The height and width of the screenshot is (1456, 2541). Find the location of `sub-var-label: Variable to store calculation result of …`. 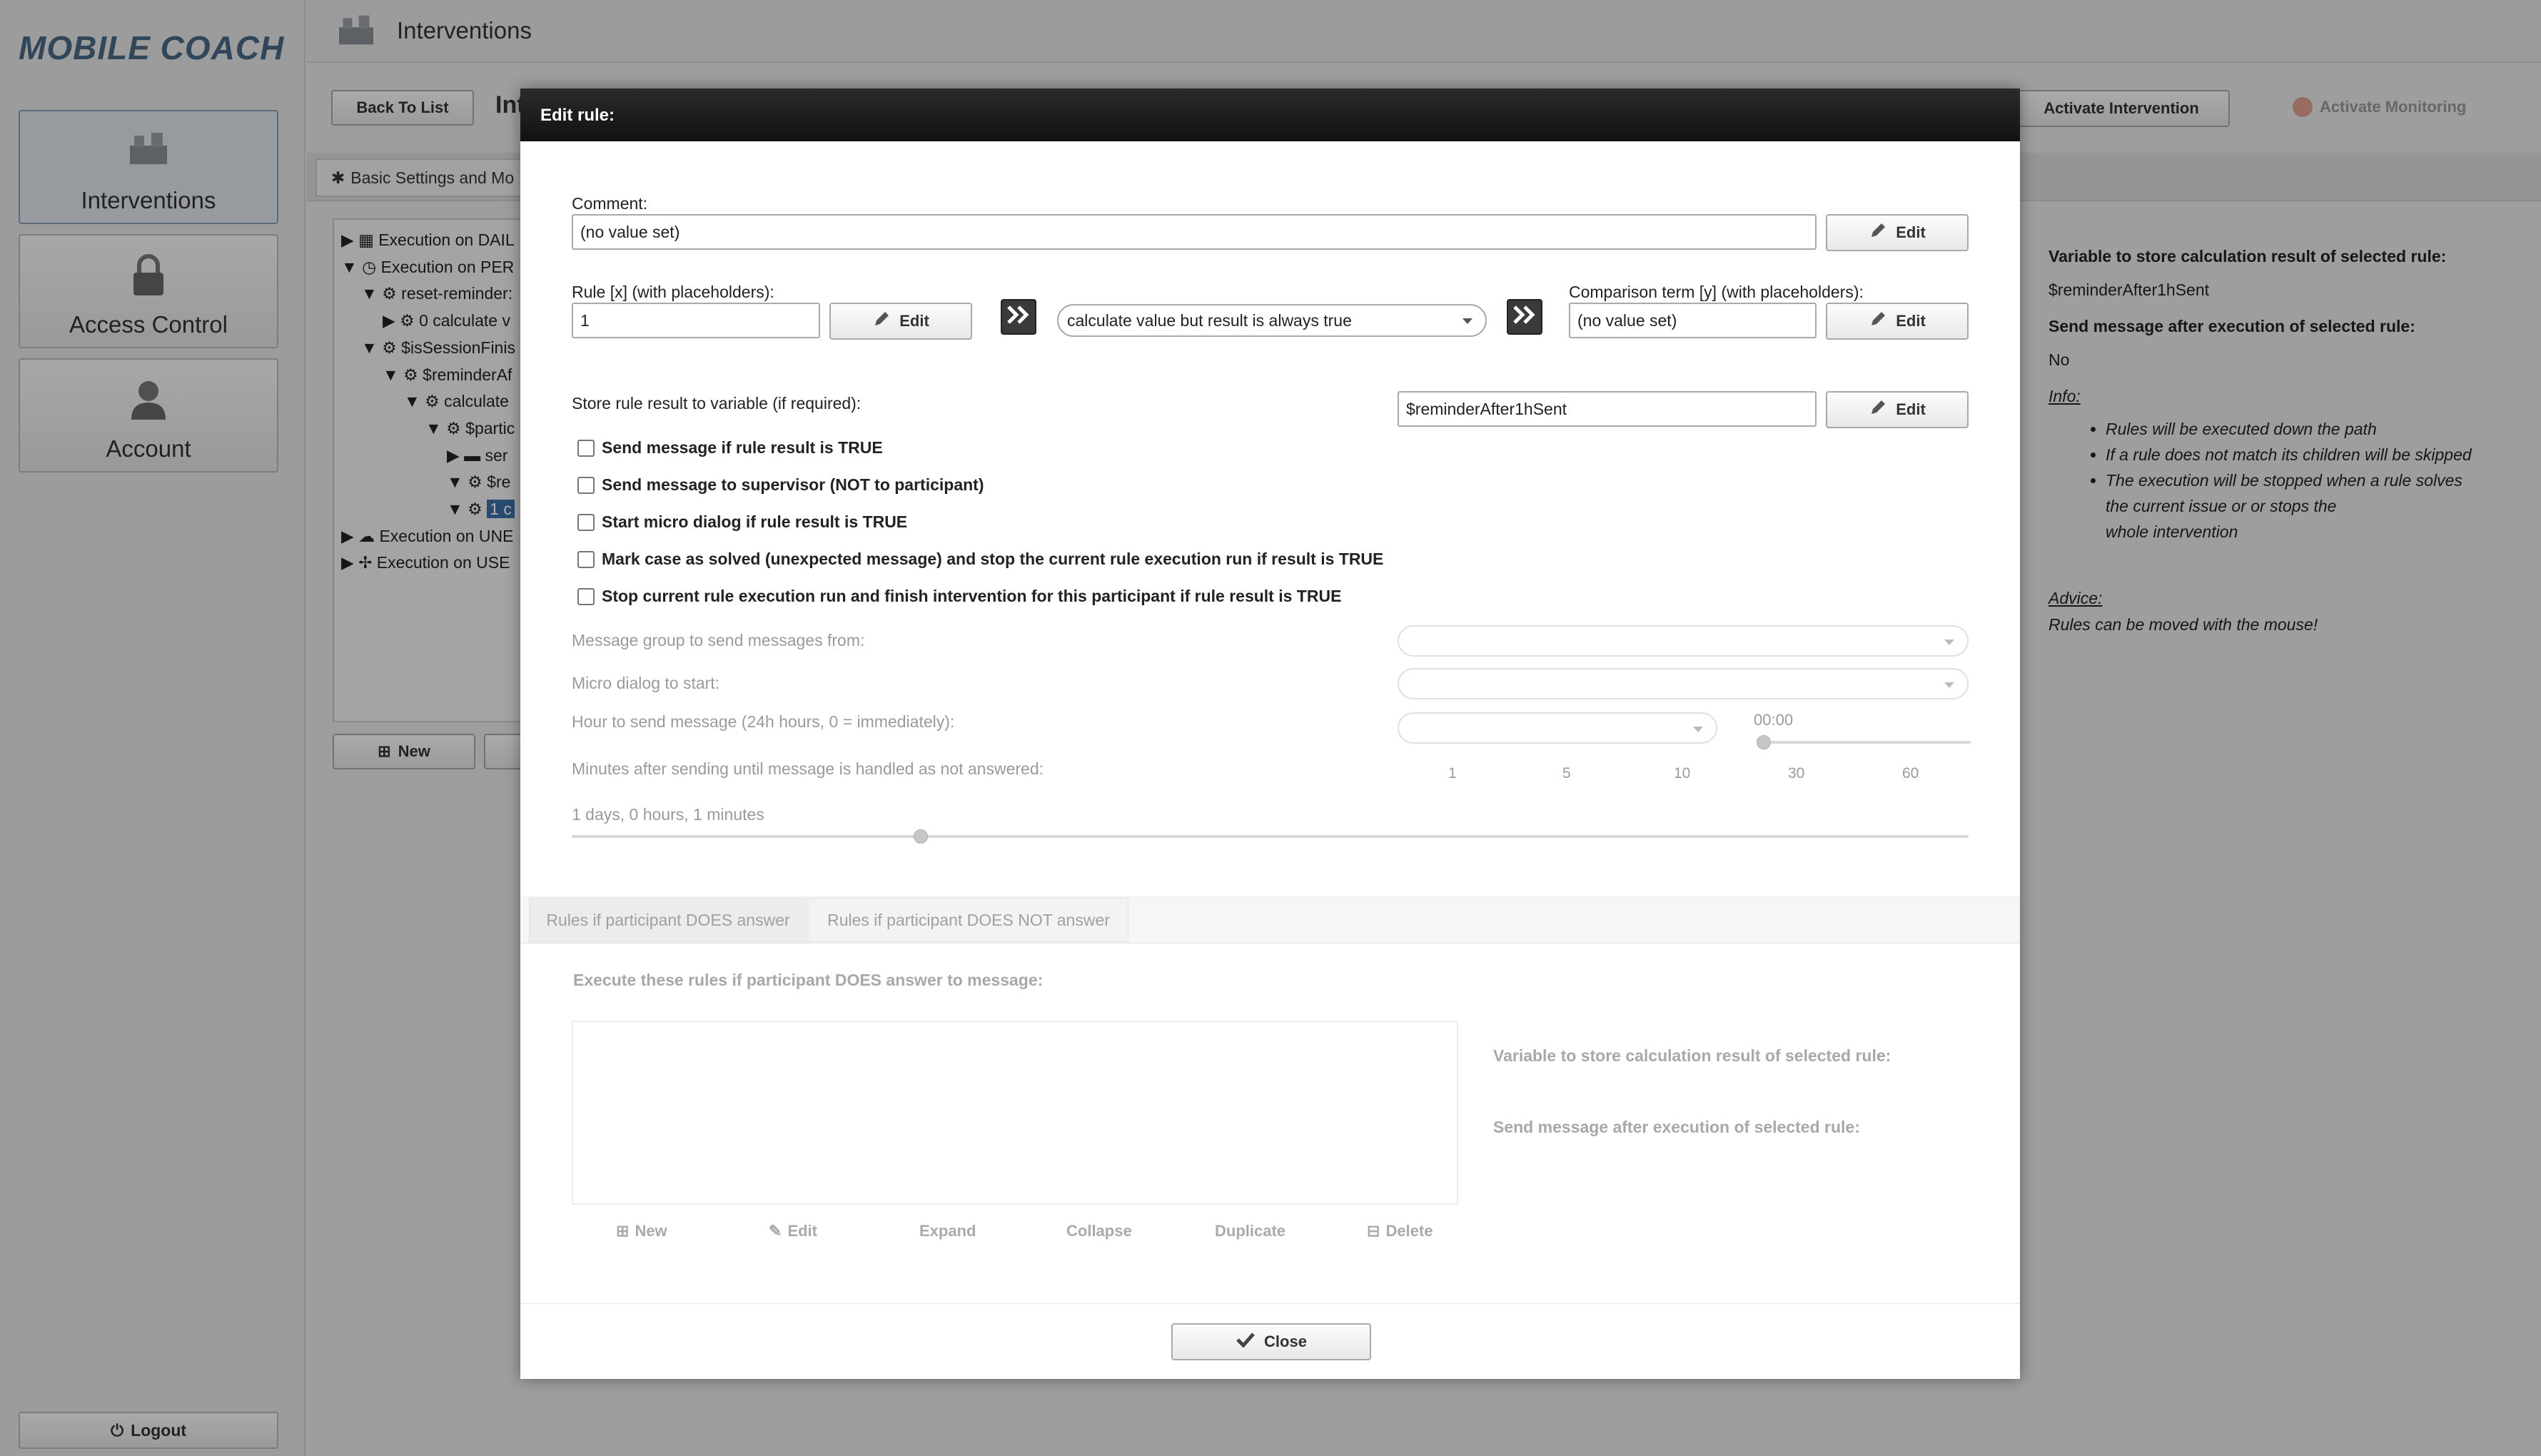

sub-var-label: Variable to store calculation result of … is located at coordinates (1692, 1055).